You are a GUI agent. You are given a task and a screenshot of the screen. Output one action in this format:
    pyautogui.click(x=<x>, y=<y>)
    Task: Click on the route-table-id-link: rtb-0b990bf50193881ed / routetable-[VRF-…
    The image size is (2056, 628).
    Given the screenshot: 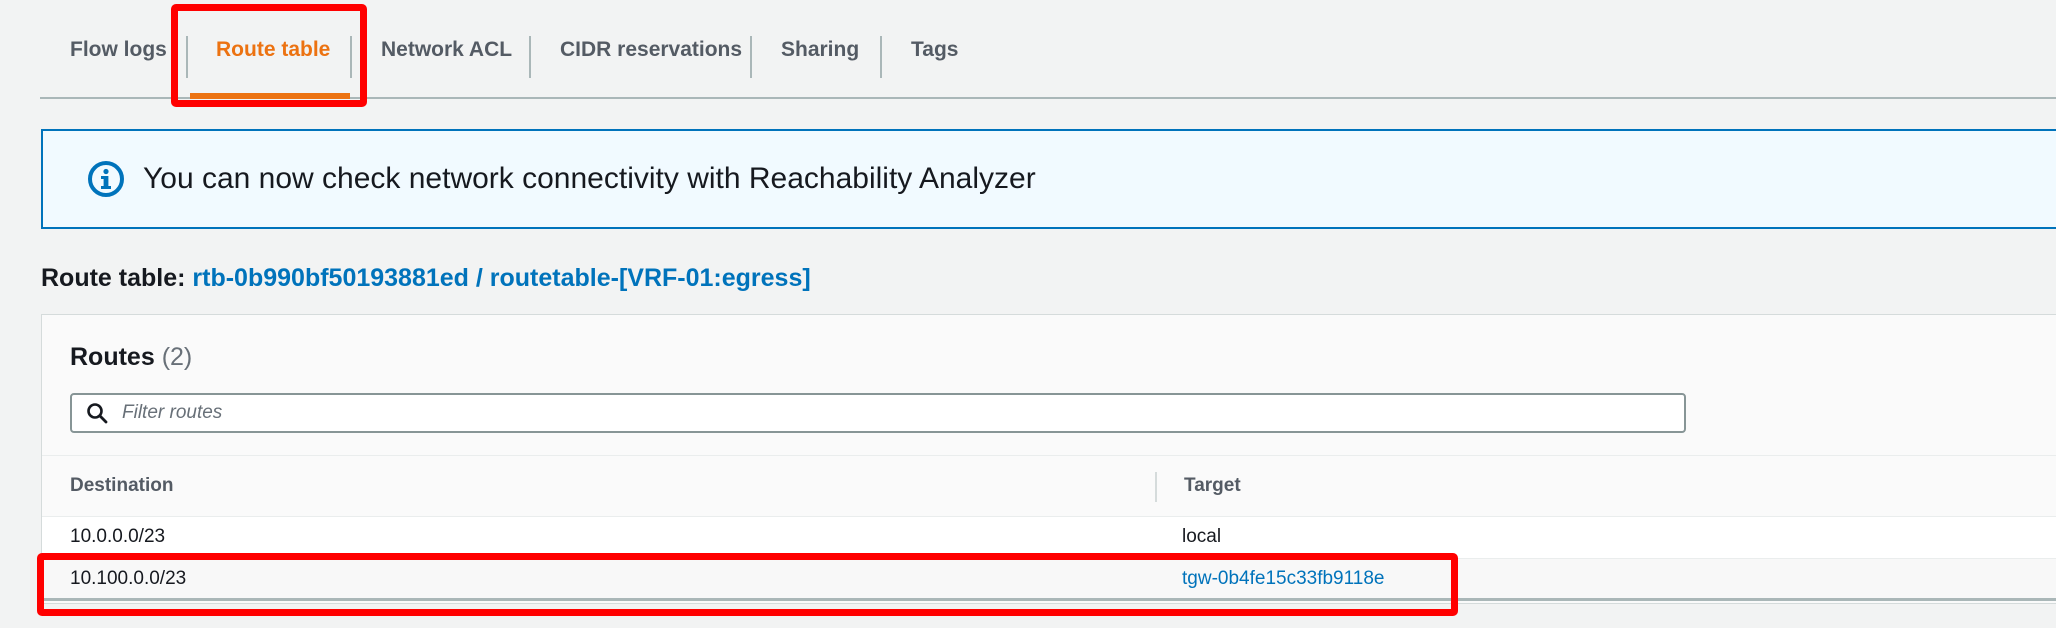 What is the action you would take?
    pyautogui.click(x=501, y=278)
    